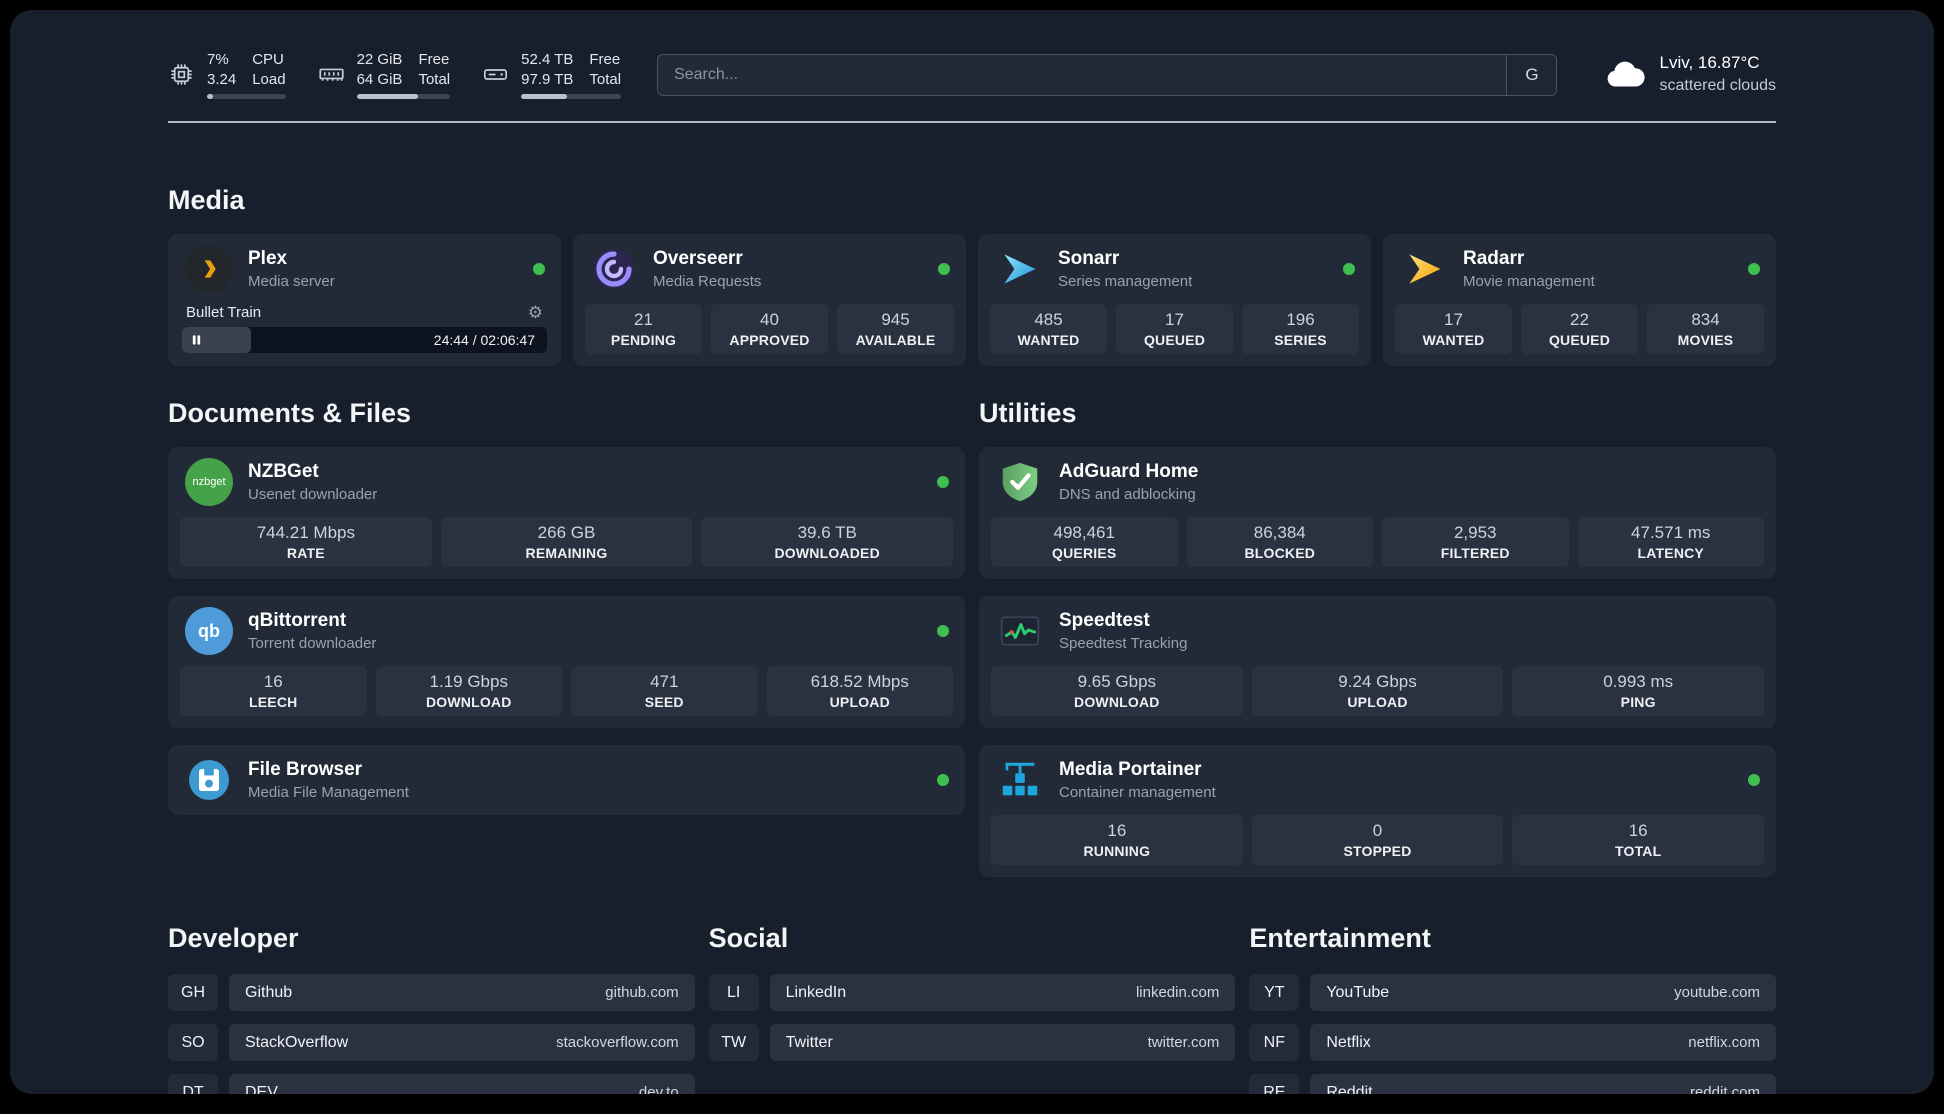 The width and height of the screenshot is (1944, 1114). Describe the element at coordinates (1019, 269) in the screenshot. I see `sonarr-icon` at that location.